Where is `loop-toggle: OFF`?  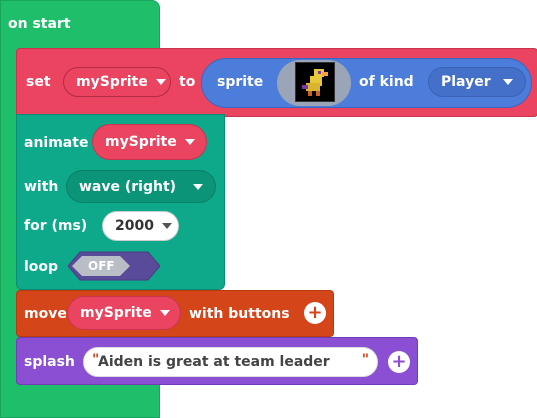
loop-toggle: OFF is located at coordinates (114, 266).